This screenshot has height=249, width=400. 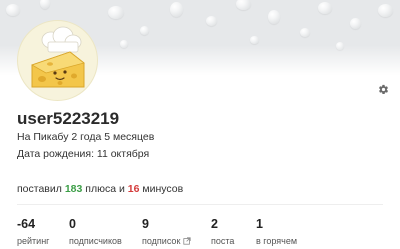 What do you see at coordinates (33, 241) in the screenshot?
I see `stat-label: рейтинг` at bounding box center [33, 241].